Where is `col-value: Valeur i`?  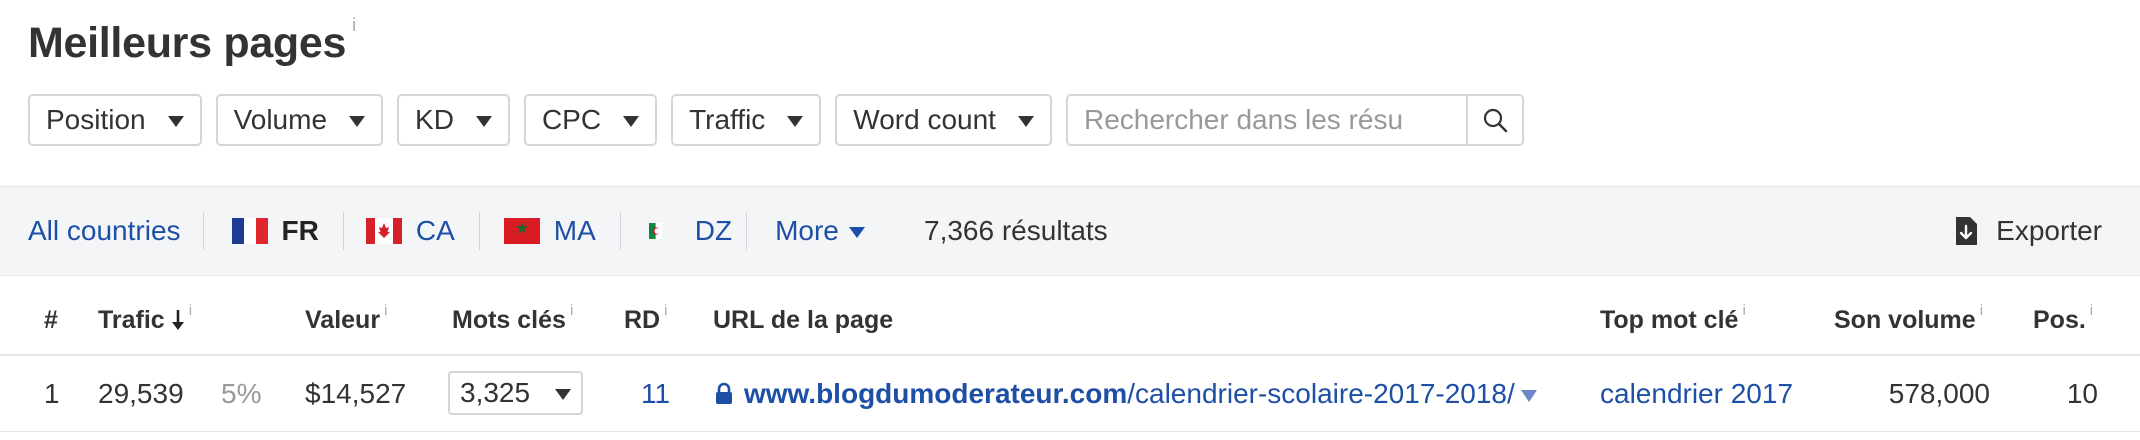
col-value: Valeur i is located at coordinates (346, 318).